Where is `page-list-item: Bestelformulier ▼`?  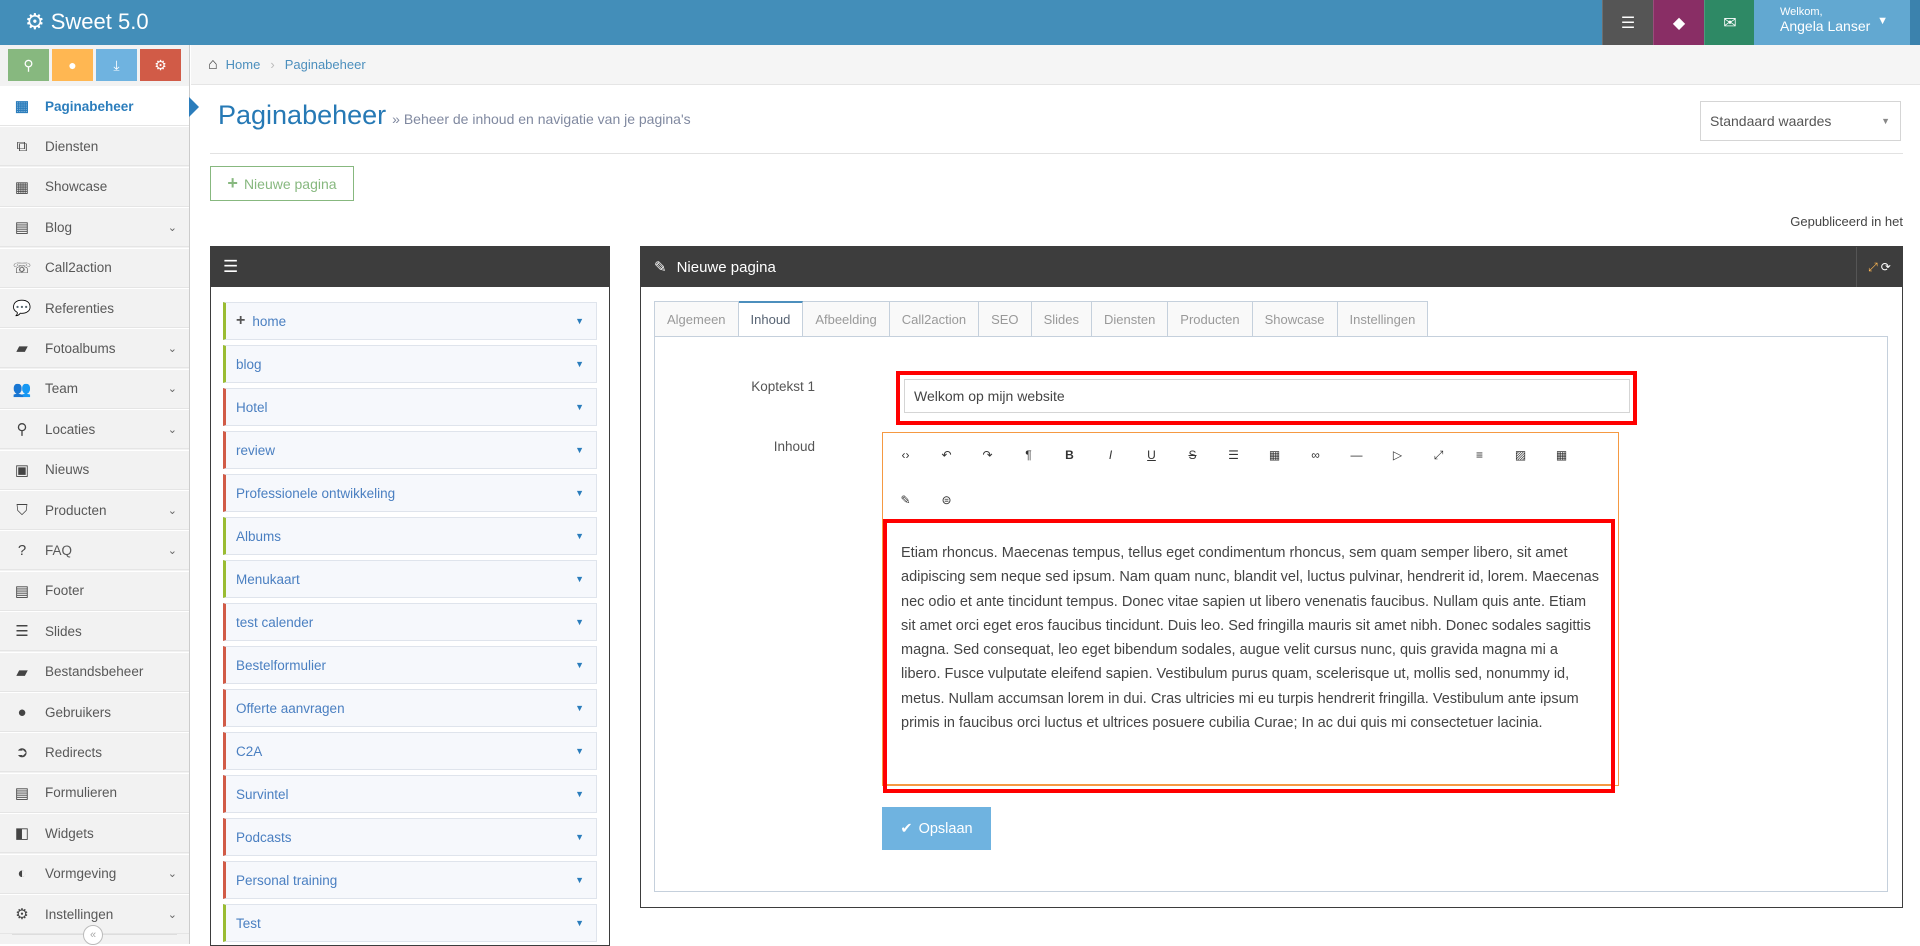 page-list-item: Bestelformulier ▼ is located at coordinates (410, 665).